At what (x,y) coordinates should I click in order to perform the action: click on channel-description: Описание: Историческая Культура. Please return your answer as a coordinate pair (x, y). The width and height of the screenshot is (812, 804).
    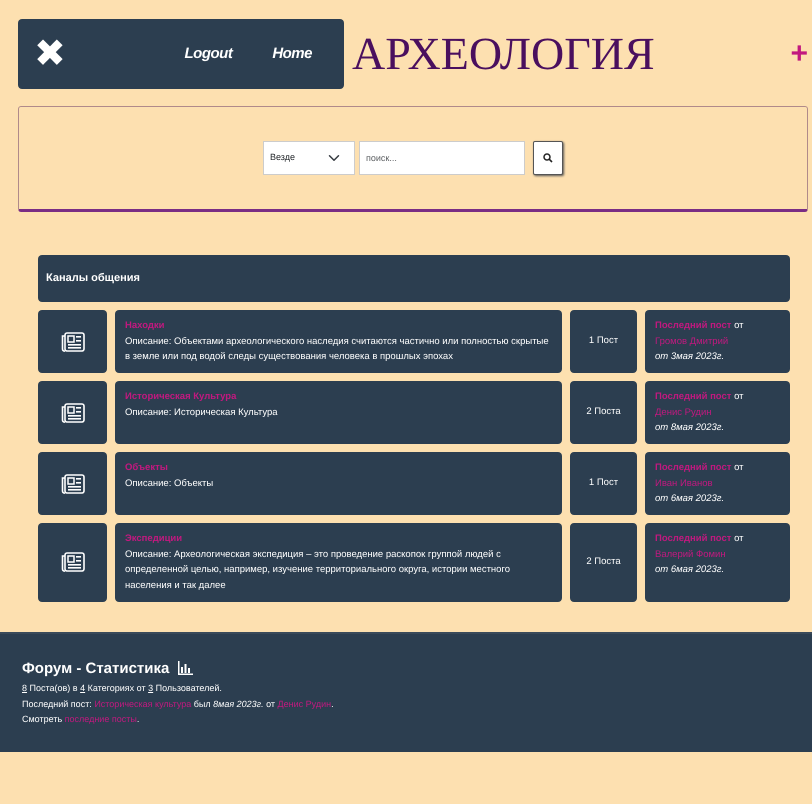
    Looking at the image, I should click on (202, 413).